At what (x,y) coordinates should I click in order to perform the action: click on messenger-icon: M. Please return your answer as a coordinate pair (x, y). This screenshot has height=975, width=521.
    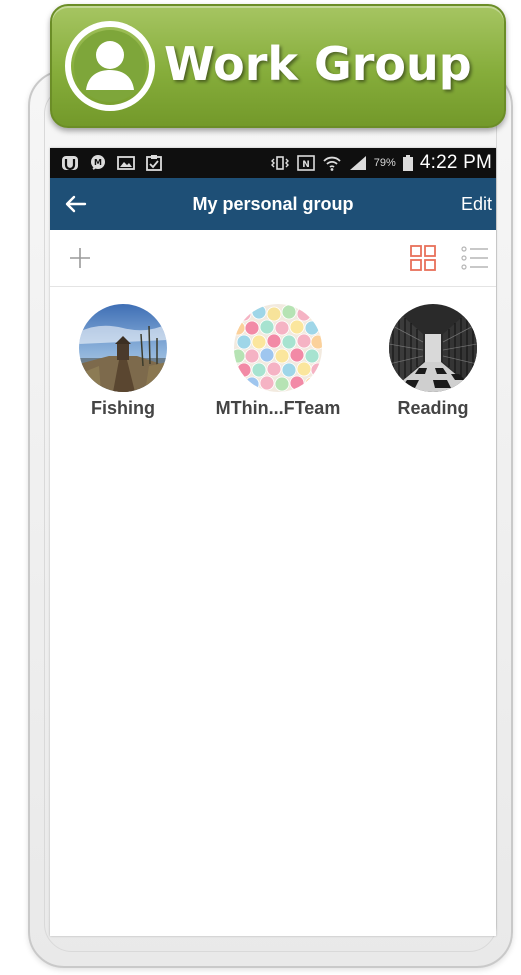
    Looking at the image, I should click on (98, 162).